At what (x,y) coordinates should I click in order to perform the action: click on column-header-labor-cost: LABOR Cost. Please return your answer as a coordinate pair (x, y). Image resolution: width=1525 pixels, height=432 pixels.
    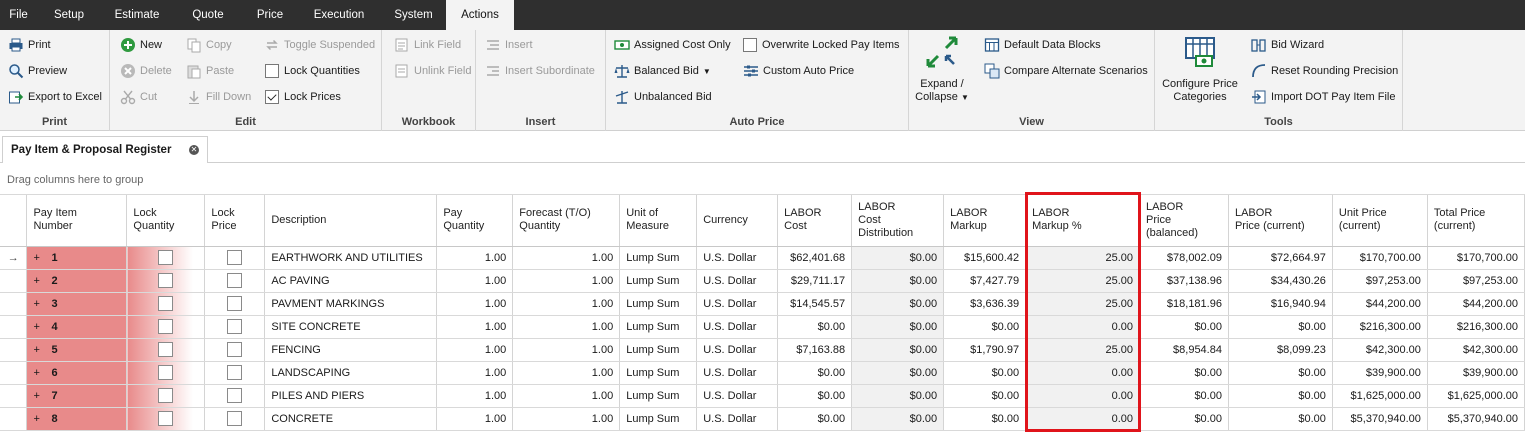
    Looking at the image, I should click on (815, 221).